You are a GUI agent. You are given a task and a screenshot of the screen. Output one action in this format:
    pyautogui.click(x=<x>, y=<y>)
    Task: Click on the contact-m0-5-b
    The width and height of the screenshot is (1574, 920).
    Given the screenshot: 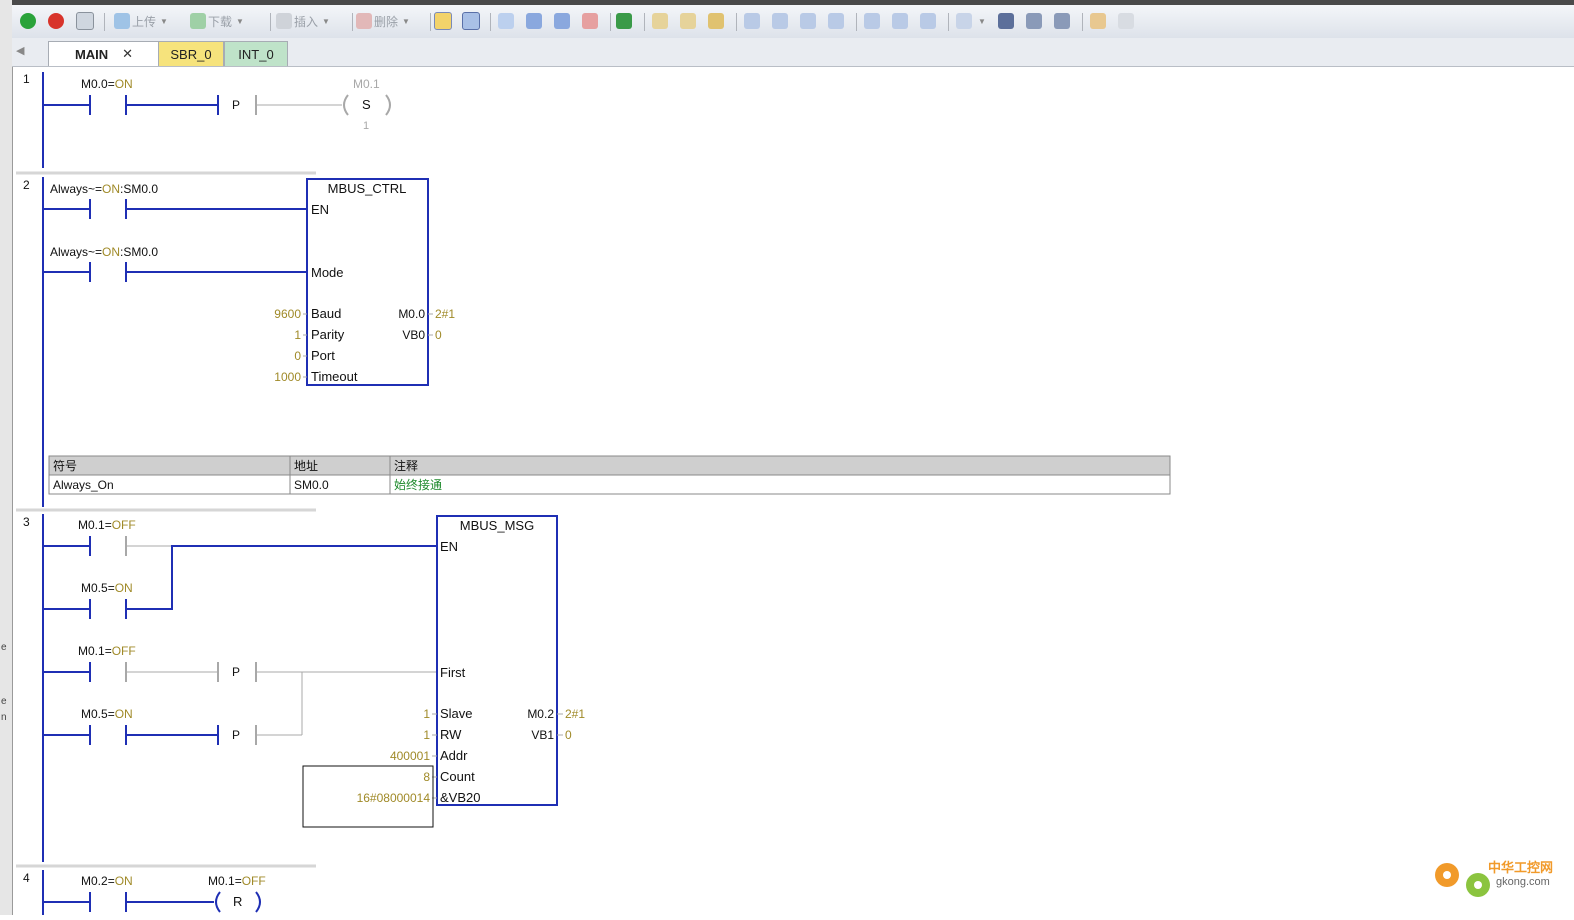 What is the action you would take?
    pyautogui.click(x=130, y=735)
    